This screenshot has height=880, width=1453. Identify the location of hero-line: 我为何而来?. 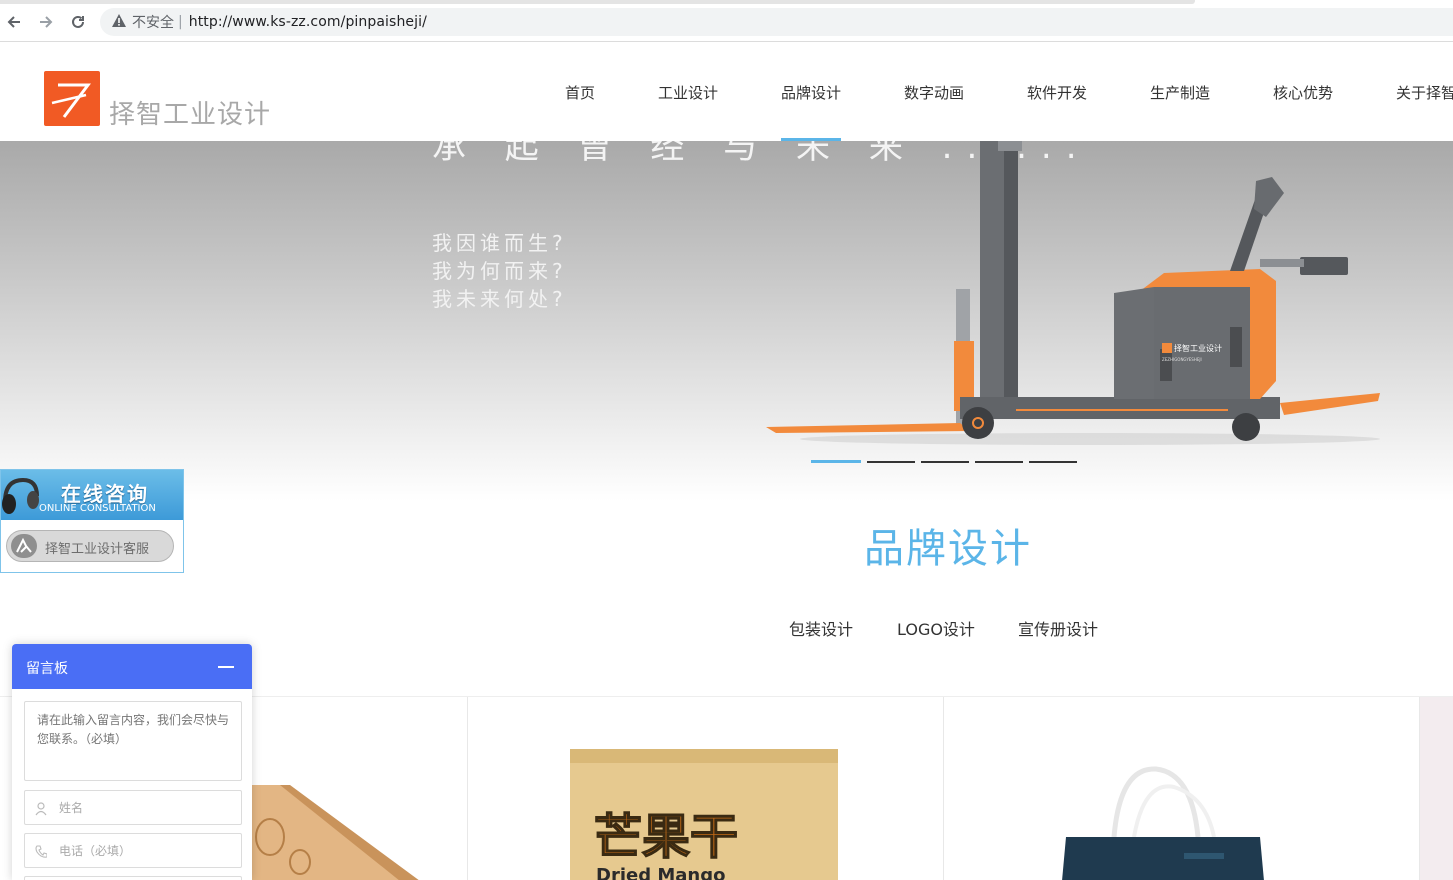
(499, 271).